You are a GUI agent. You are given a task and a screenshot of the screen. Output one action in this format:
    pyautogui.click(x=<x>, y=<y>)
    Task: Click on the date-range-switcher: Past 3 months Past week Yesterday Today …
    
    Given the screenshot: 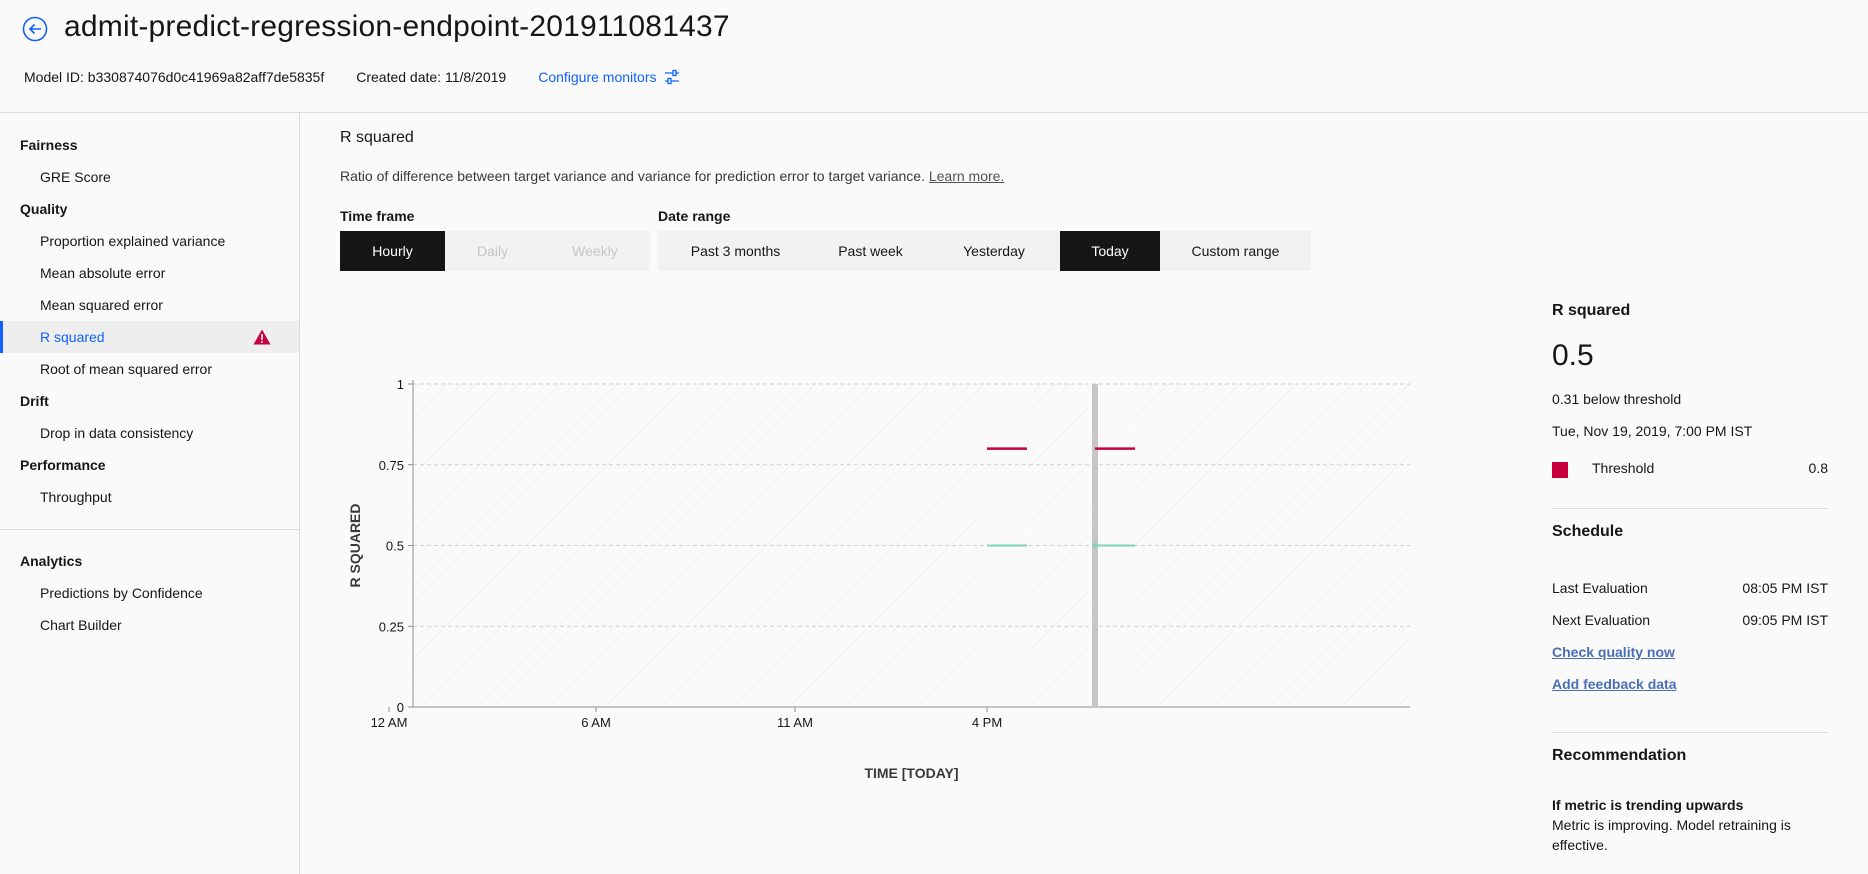 What is the action you would take?
    pyautogui.click(x=984, y=251)
    